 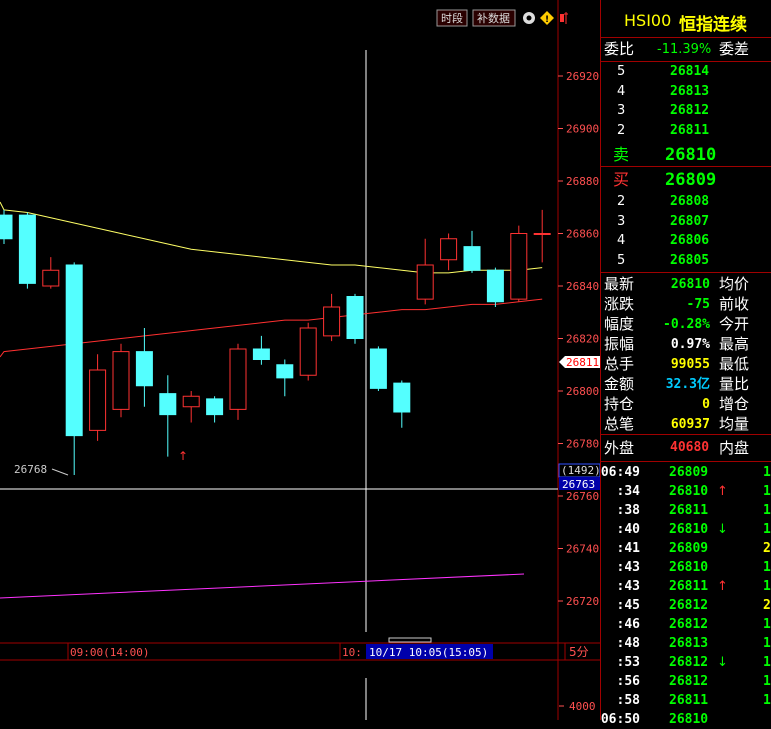 What do you see at coordinates (619, 284) in the screenshot?
I see `stat-label: 最新` at bounding box center [619, 284].